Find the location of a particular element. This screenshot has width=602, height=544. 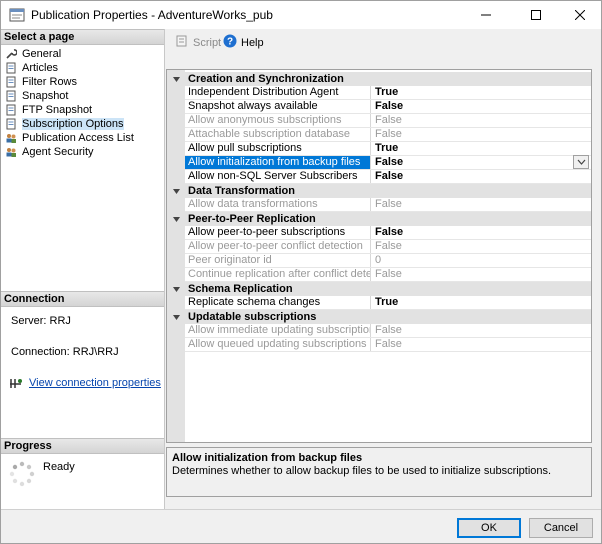

category-data-transformation: Data Transformation is located at coordinates (382, 191).